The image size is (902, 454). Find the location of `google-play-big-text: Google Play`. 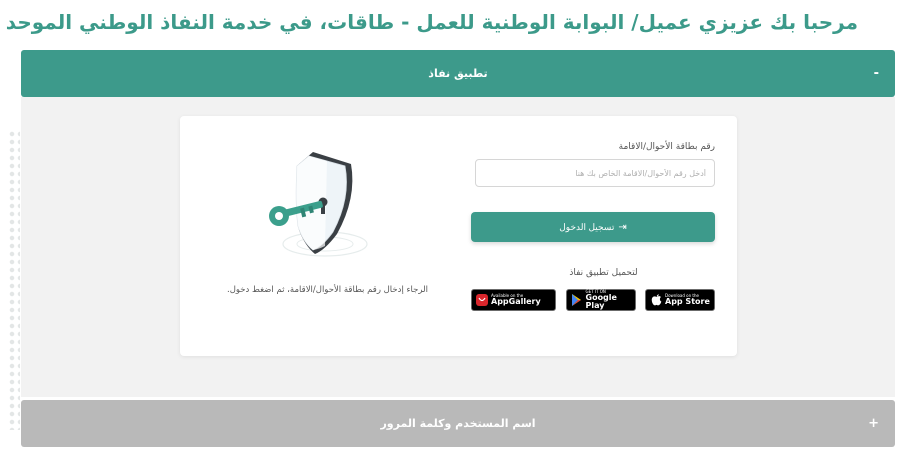

google-play-big-text: Google Play is located at coordinates (601, 301).